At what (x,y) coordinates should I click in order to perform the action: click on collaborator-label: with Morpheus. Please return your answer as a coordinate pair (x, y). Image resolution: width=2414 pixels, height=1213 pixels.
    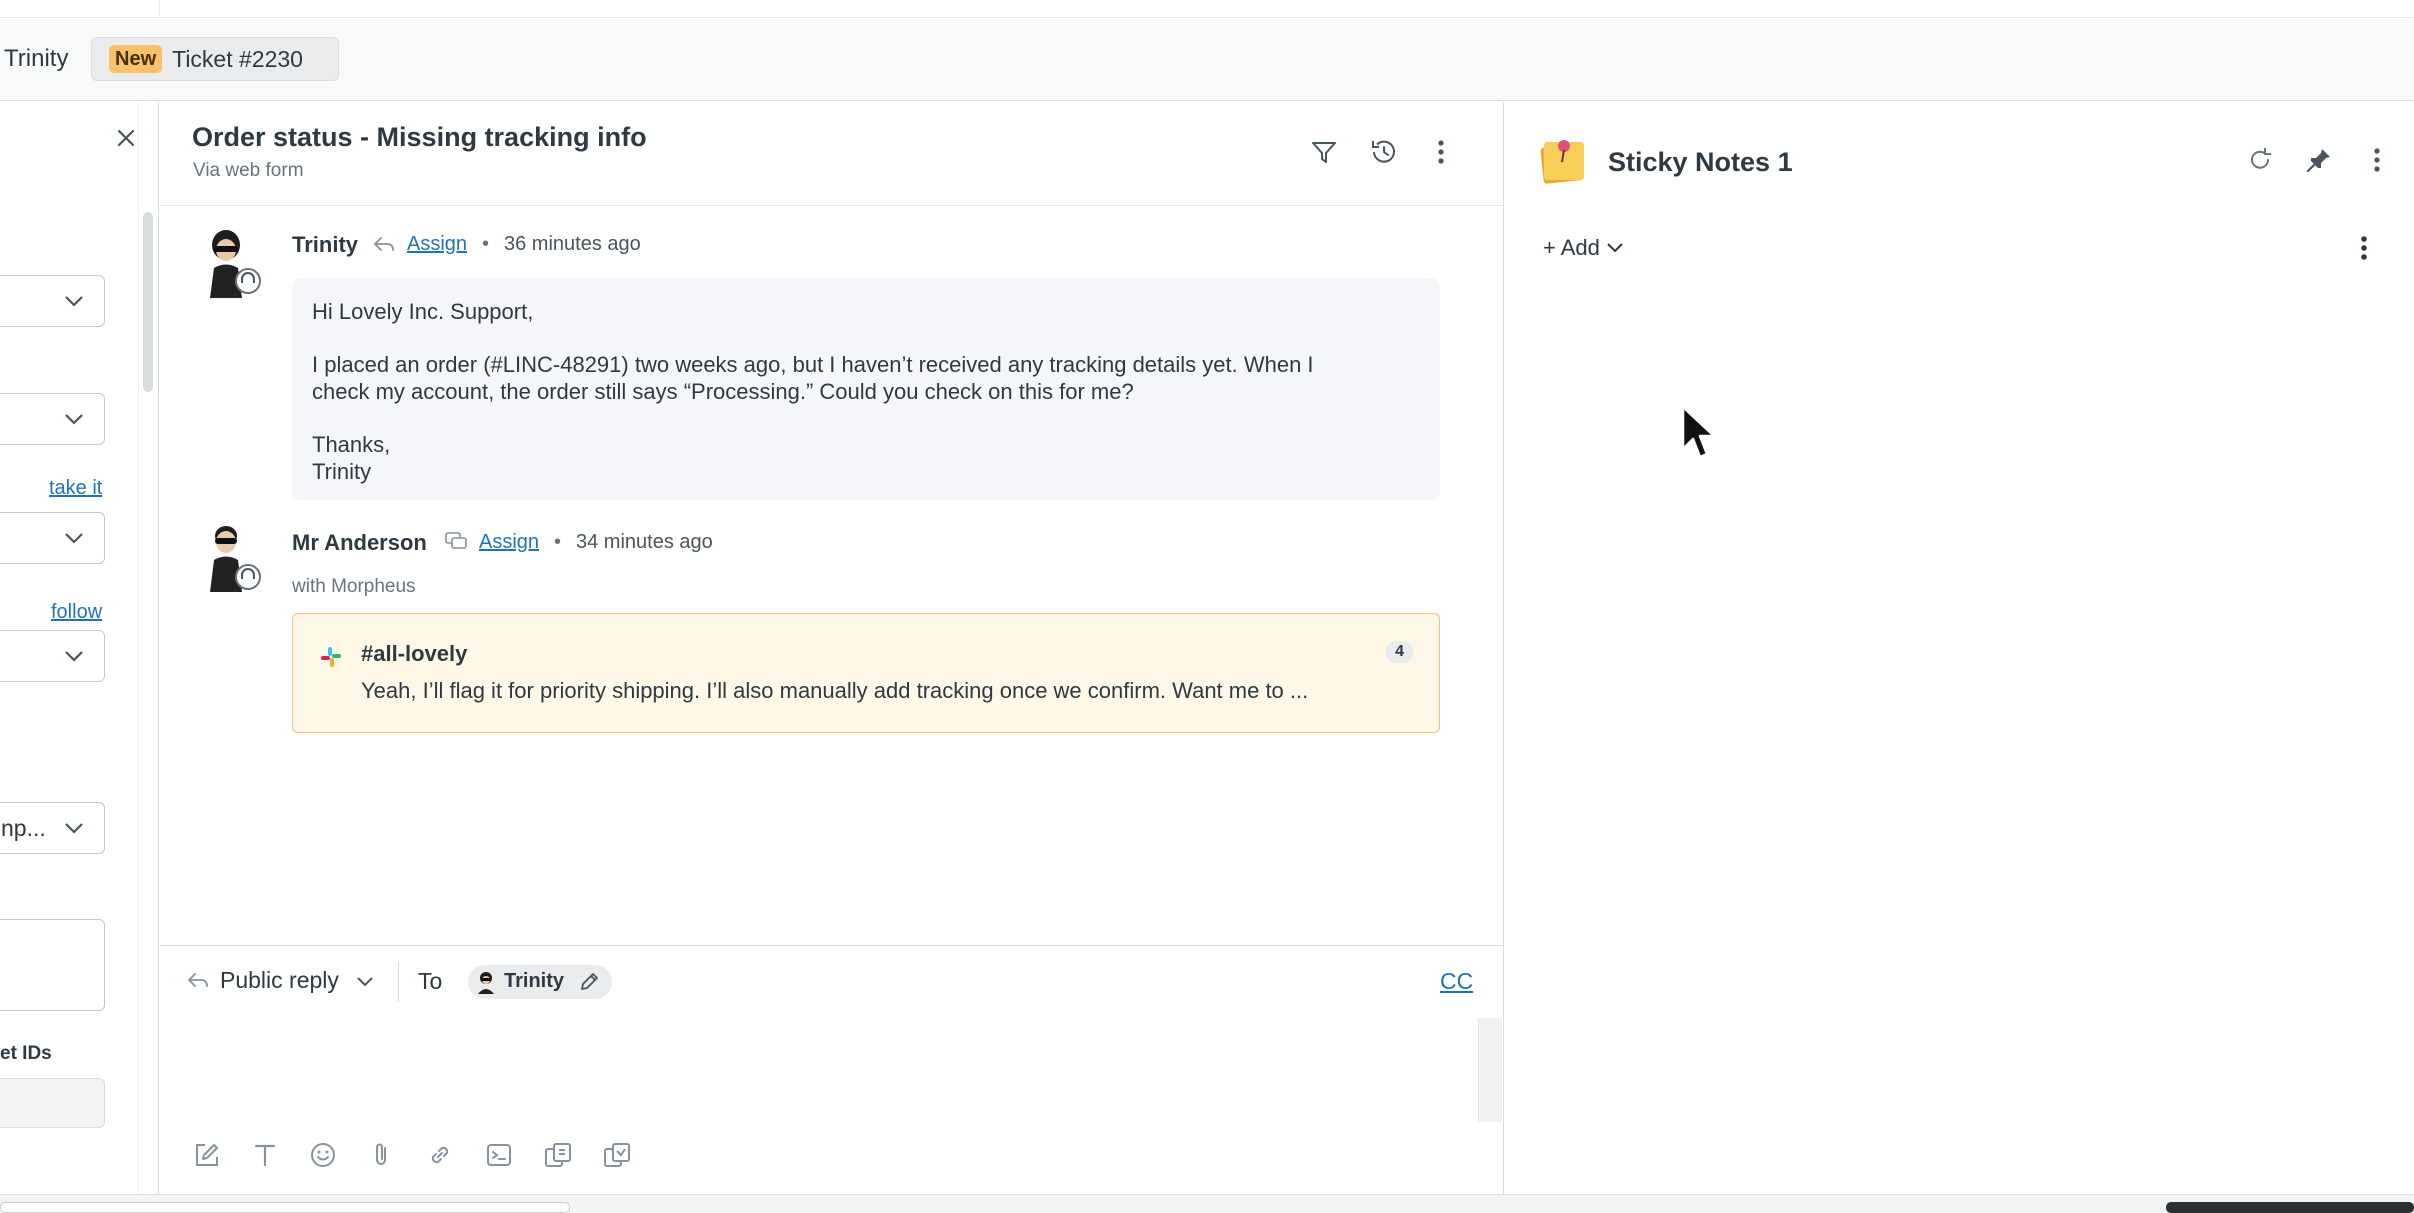
    Looking at the image, I should click on (354, 586).